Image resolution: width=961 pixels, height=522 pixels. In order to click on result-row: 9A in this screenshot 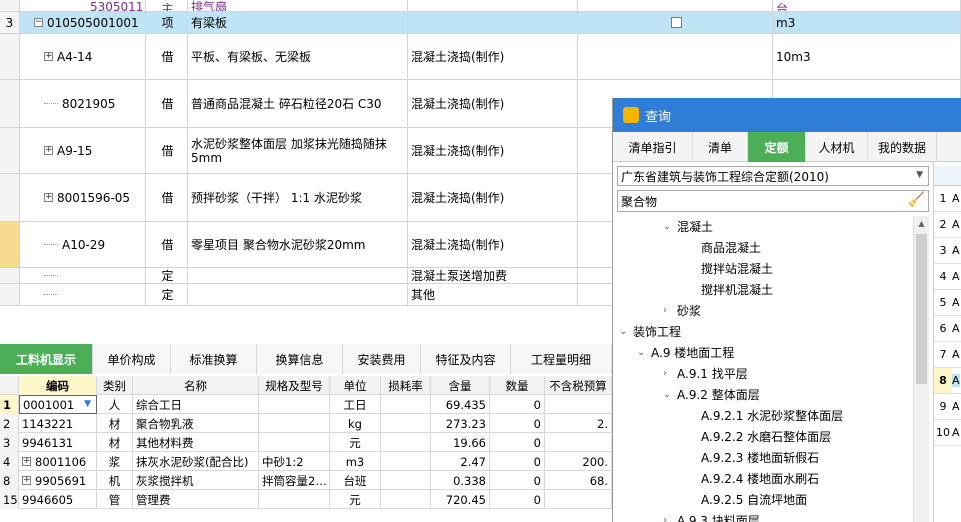, I will do `click(947, 407)`.